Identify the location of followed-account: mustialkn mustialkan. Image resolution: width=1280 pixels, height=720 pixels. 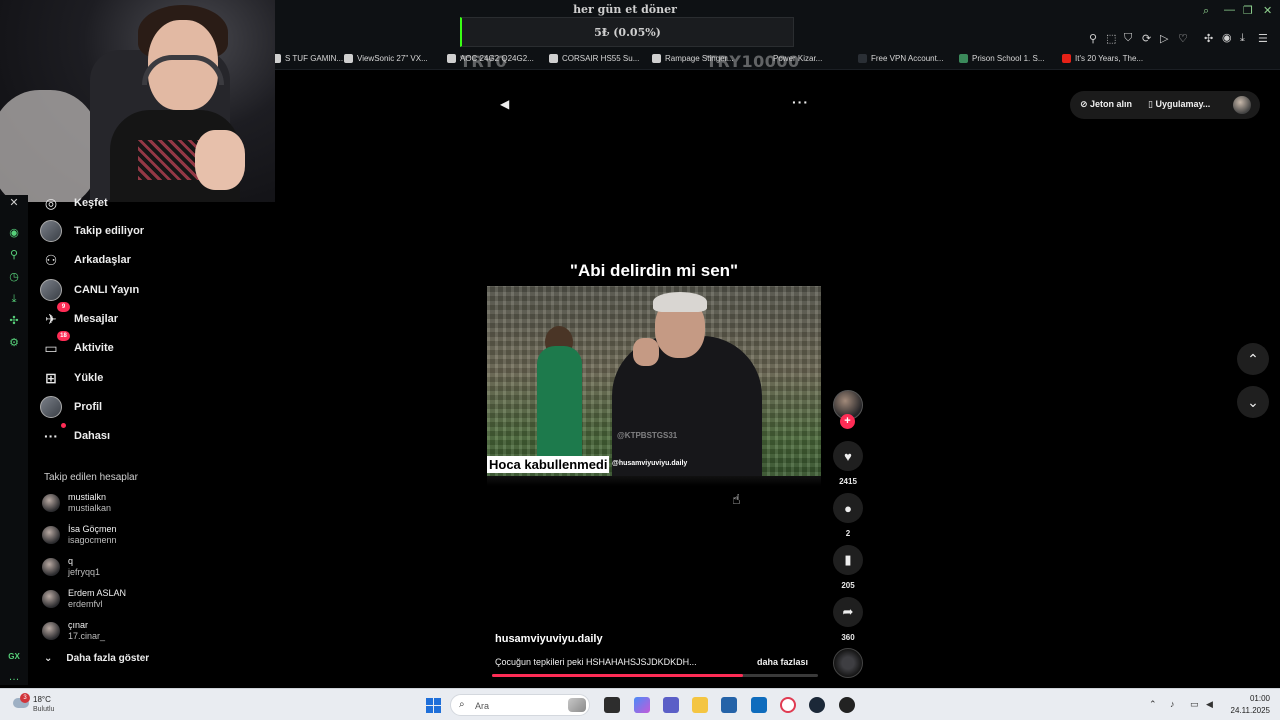
(76, 503).